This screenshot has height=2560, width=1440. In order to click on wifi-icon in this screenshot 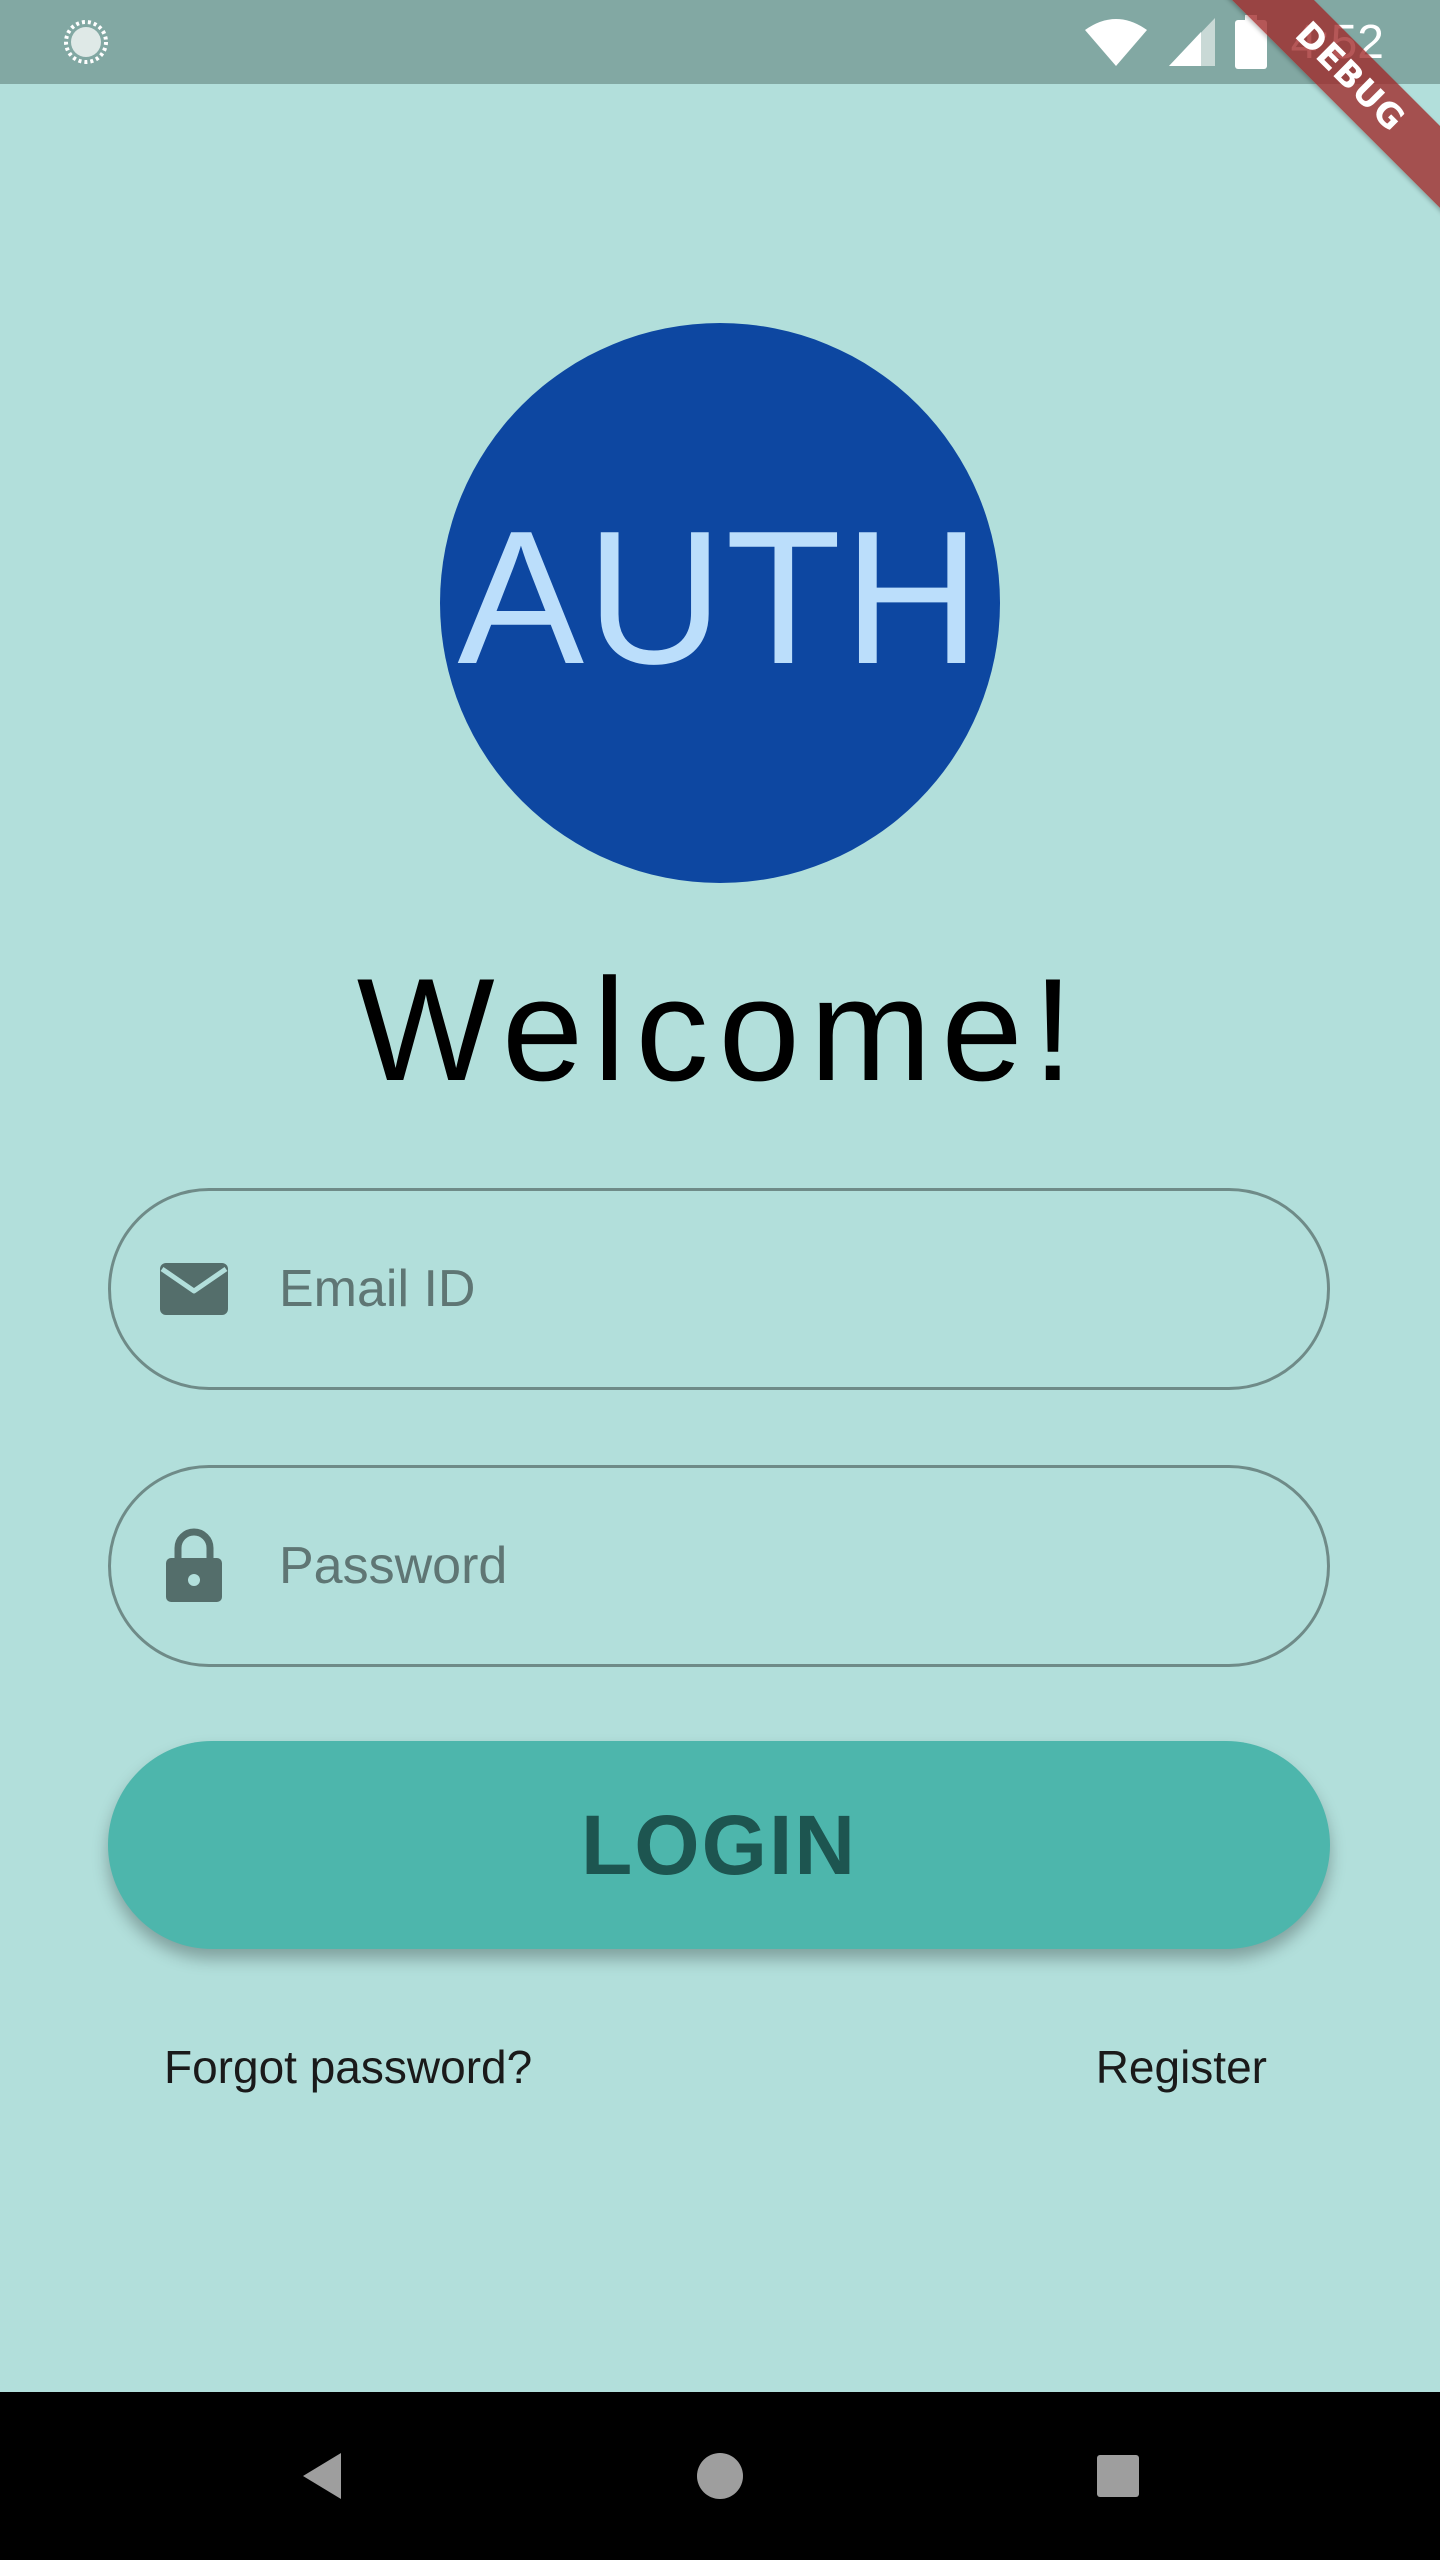, I will do `click(1115, 42)`.